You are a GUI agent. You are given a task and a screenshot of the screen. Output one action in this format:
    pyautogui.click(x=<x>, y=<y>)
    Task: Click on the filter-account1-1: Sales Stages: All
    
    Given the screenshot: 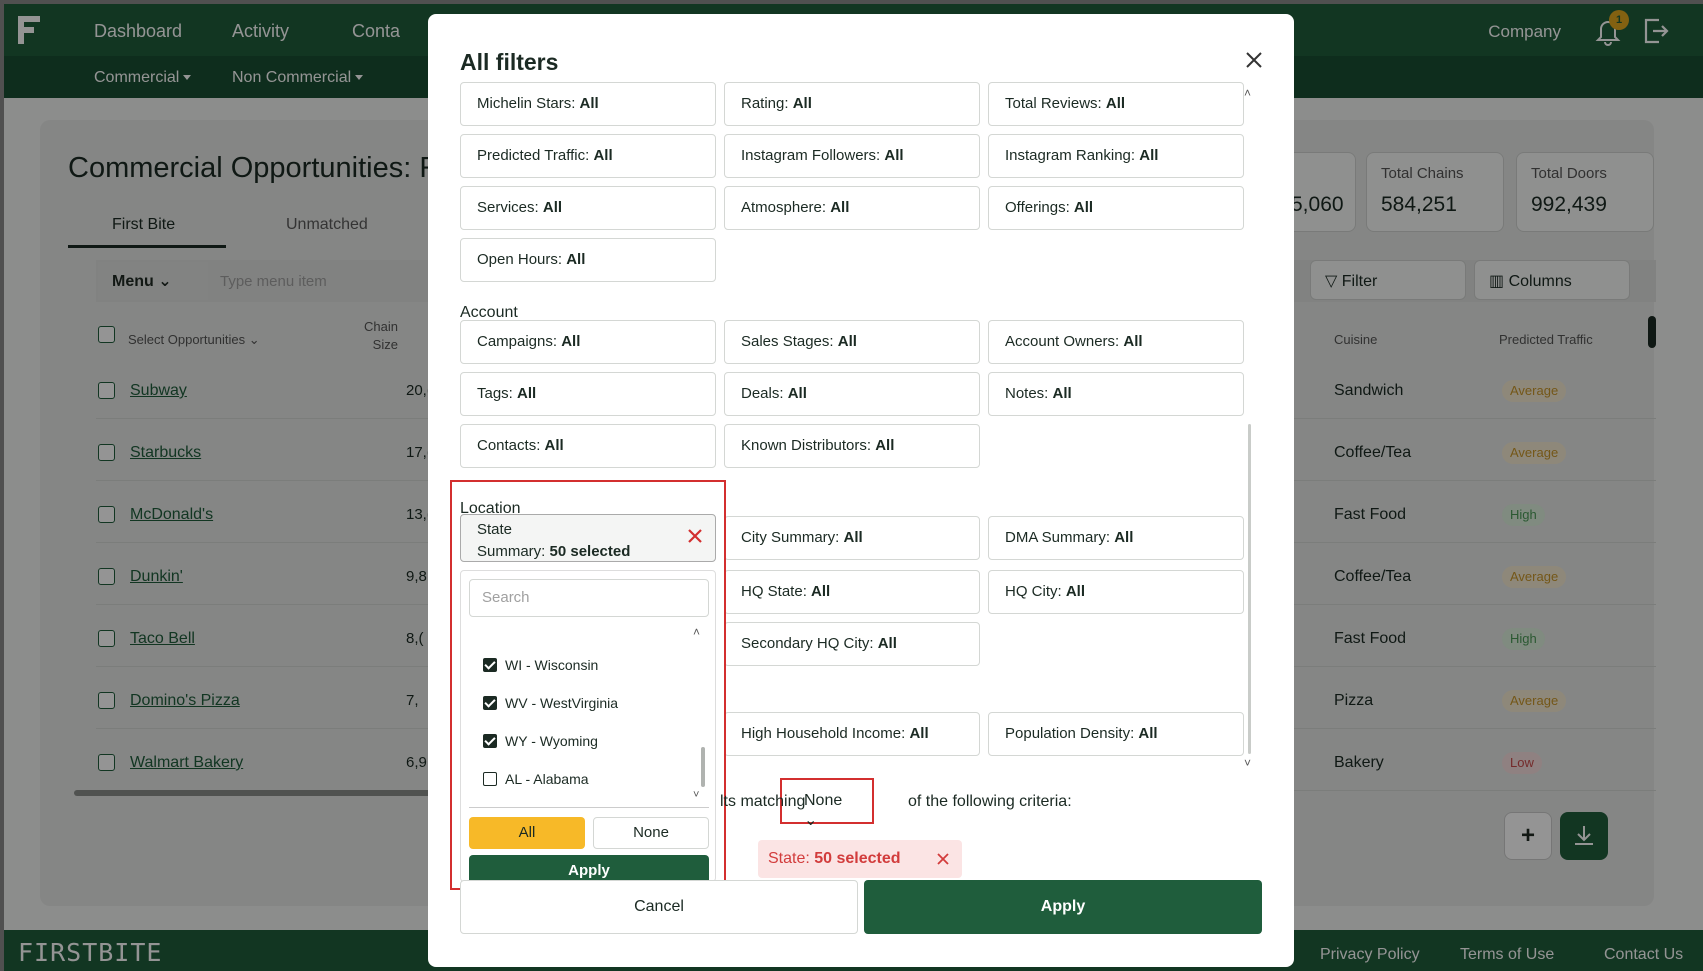 What is the action you would take?
    pyautogui.click(x=852, y=342)
    